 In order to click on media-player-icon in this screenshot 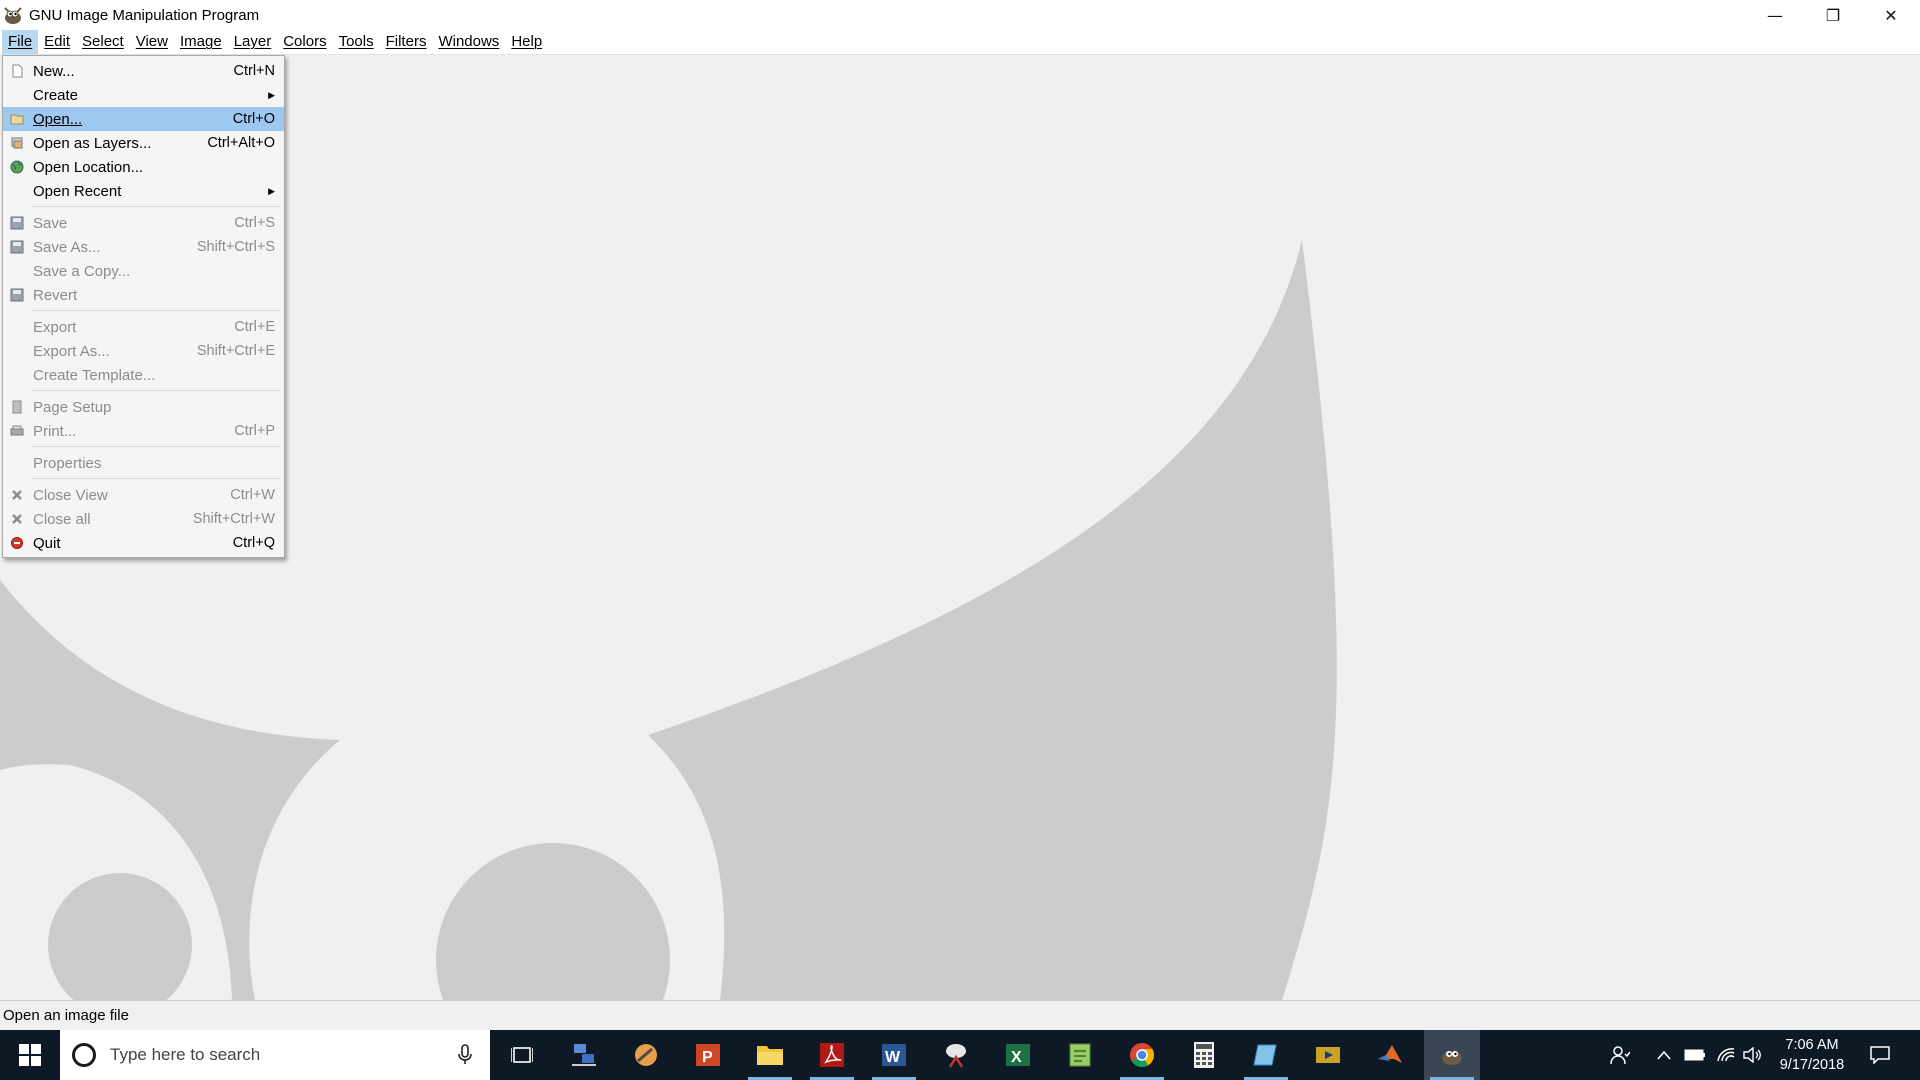, I will do `click(1328, 1055)`.